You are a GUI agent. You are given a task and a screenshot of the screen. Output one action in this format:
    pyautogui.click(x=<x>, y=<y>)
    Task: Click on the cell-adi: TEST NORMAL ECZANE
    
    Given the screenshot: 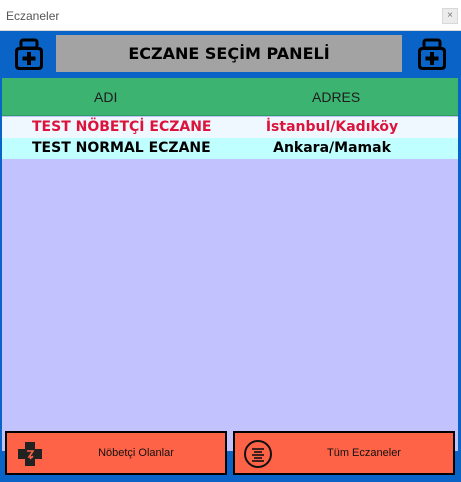 What is the action you would take?
    pyautogui.click(x=121, y=148)
    